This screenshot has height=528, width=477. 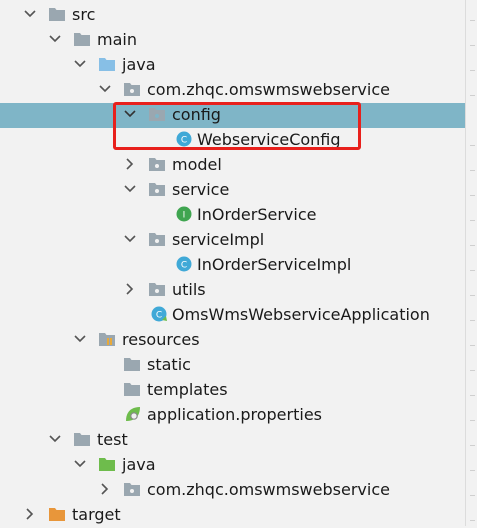 I want to click on tree-row-label: utils, so click(x=189, y=289).